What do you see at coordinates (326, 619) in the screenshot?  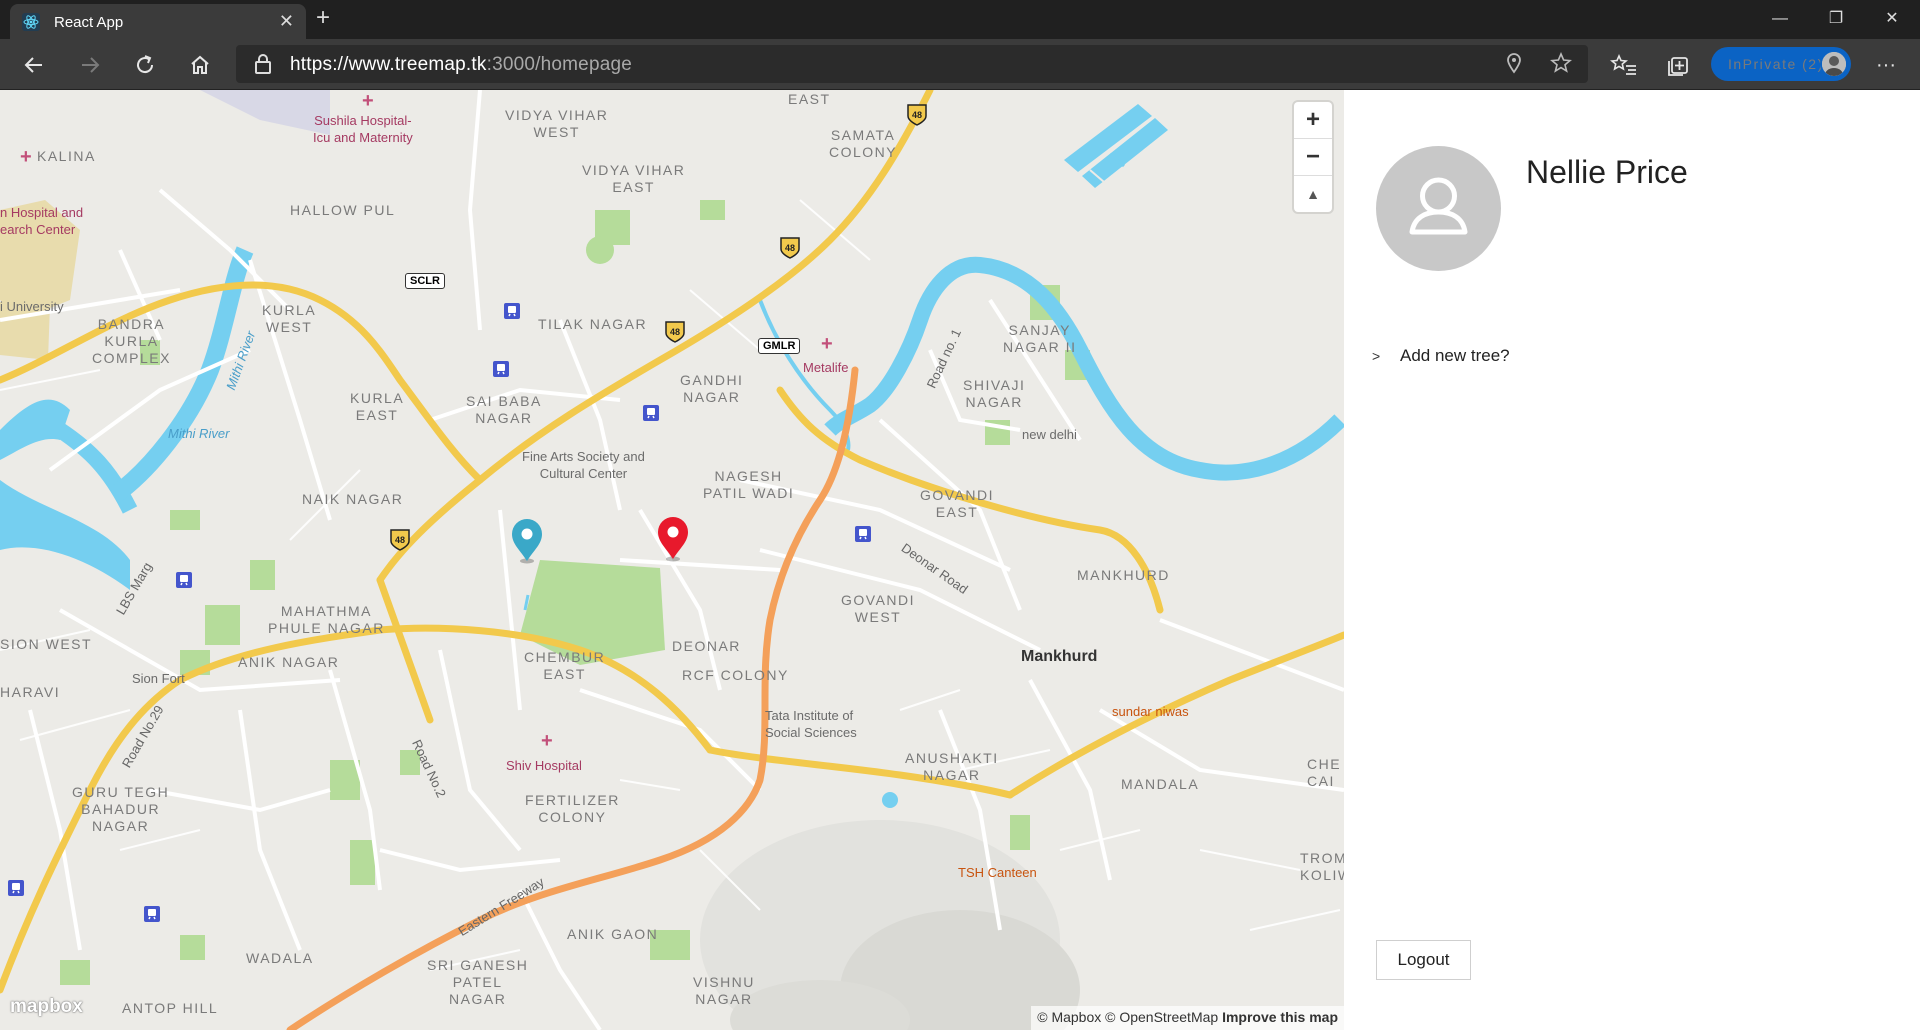 I see `map-label-mahathma-phule: MAHATHMA PHULE NAGAR` at bounding box center [326, 619].